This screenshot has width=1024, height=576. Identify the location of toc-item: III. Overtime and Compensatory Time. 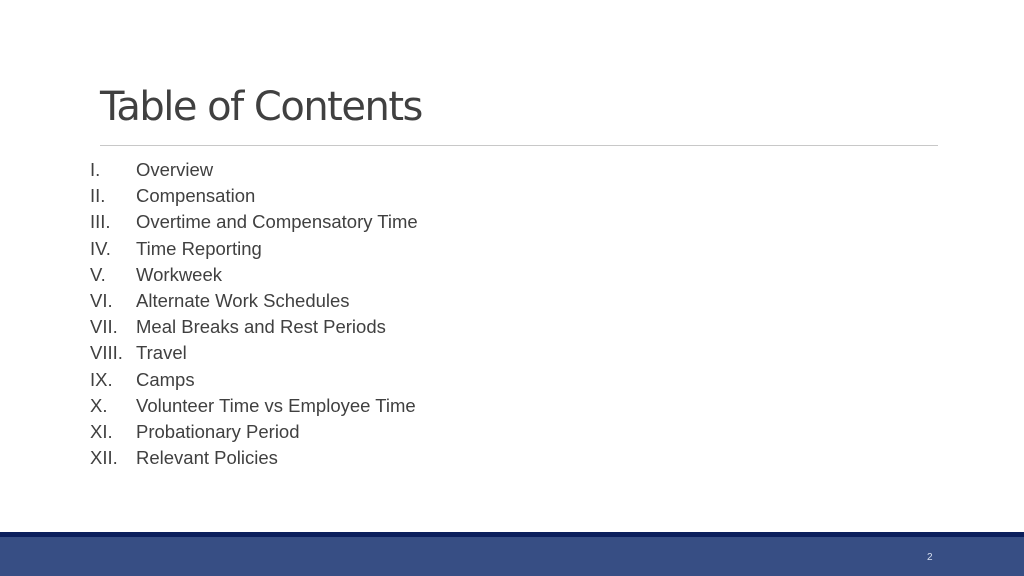
(254, 222).